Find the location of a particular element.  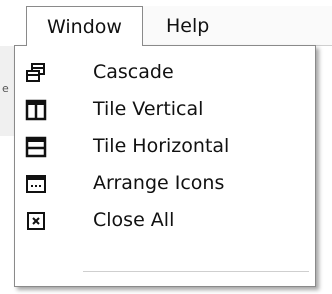

menu-item-arrange-icons: Arrange Icons is located at coordinates (165, 183).